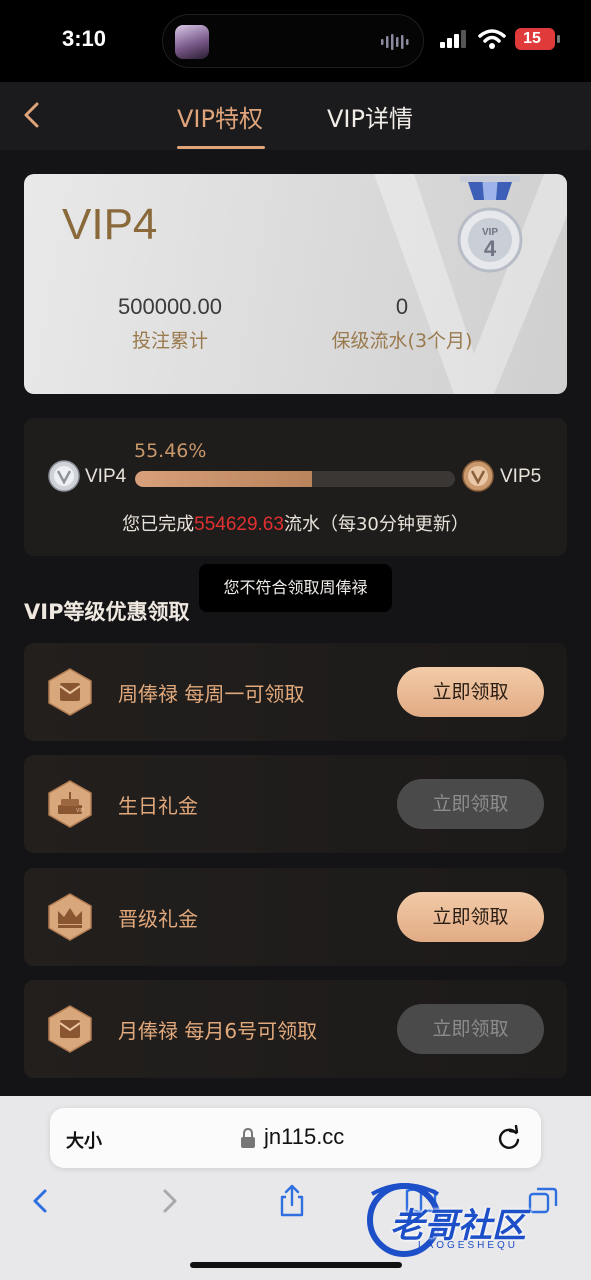 The width and height of the screenshot is (591, 1280). What do you see at coordinates (211, 694) in the screenshot?
I see `benefit-label: 周俸禄 每周一可领取` at bounding box center [211, 694].